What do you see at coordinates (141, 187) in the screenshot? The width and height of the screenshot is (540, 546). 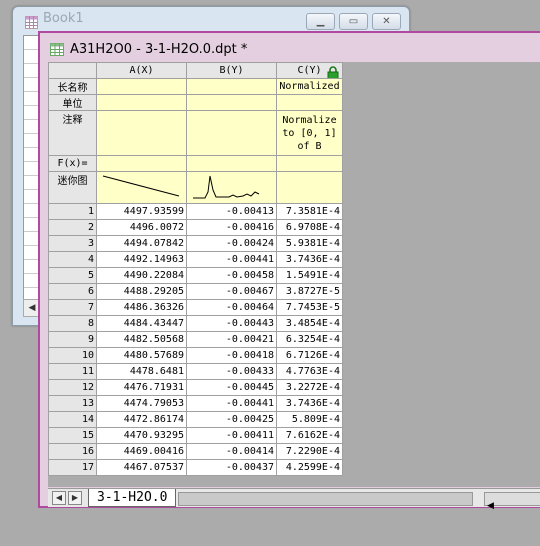 I see `sparkline-a` at bounding box center [141, 187].